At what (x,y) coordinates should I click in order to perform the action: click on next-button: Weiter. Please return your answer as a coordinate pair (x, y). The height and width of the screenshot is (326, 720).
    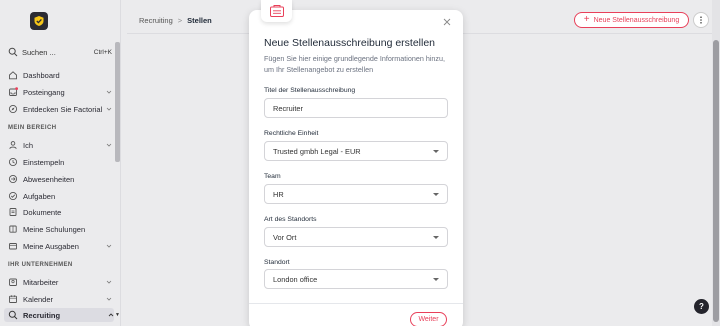
    Looking at the image, I should click on (428, 319).